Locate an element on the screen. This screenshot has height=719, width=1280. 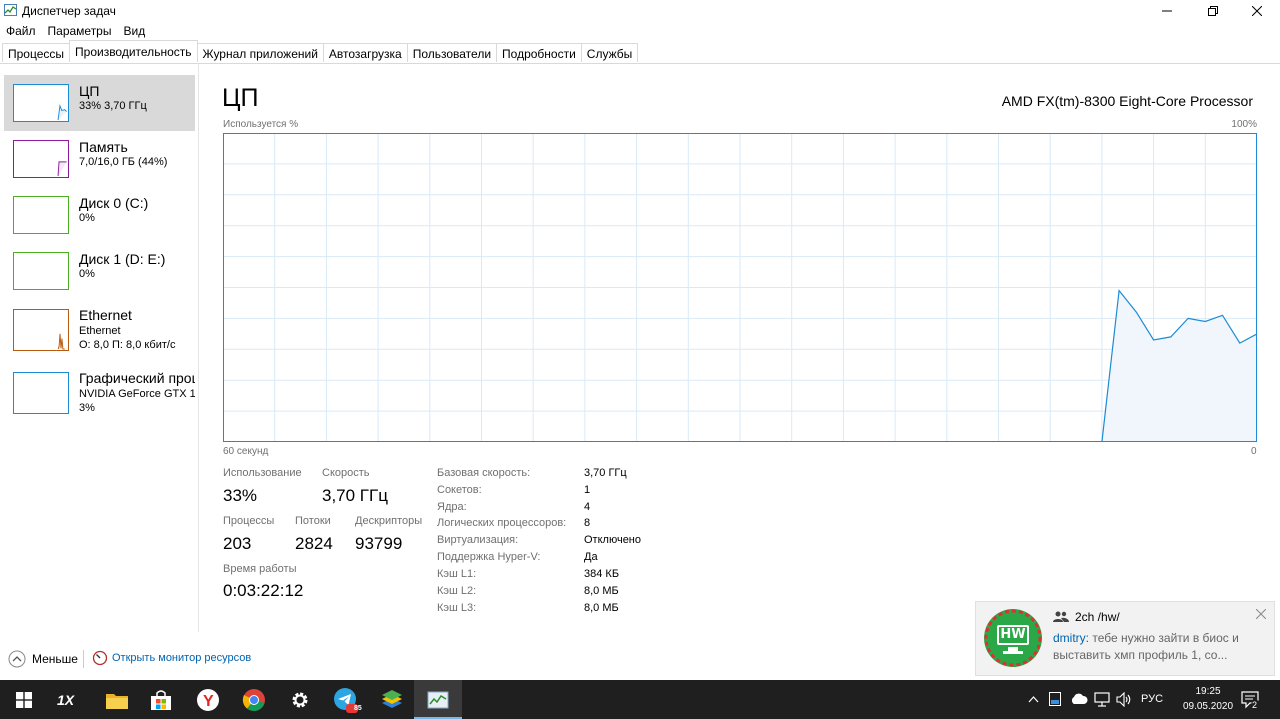
start-button is located at coordinates (24, 699).